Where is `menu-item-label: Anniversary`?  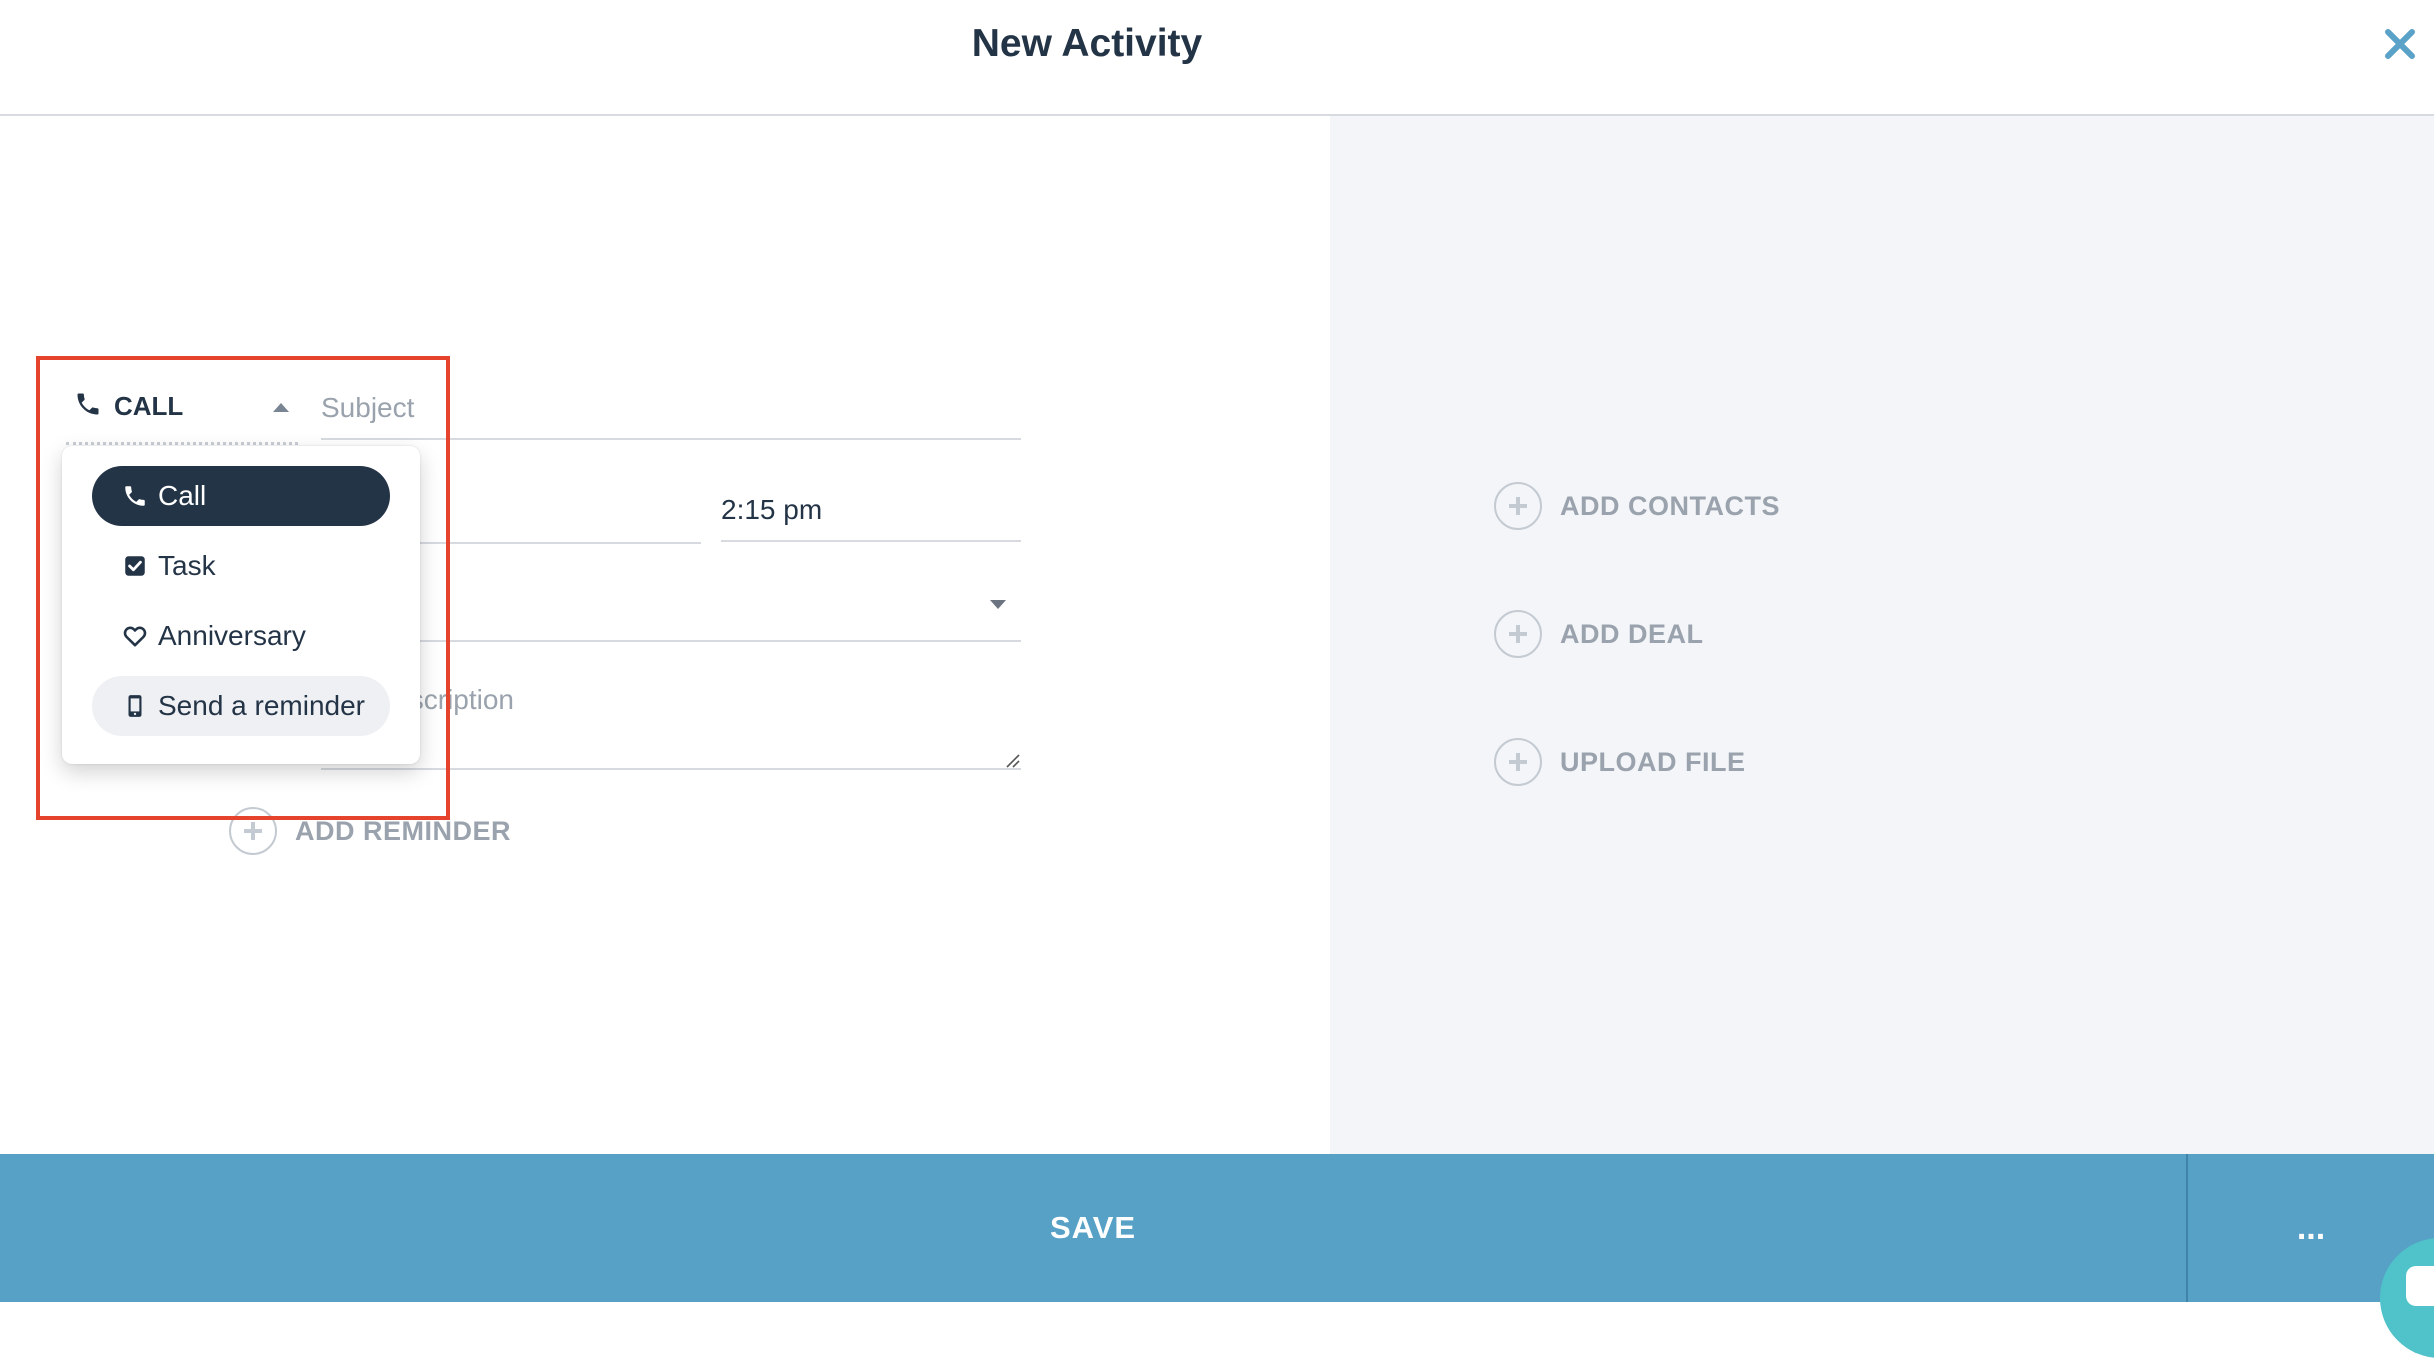 menu-item-label: Anniversary is located at coordinates (232, 635).